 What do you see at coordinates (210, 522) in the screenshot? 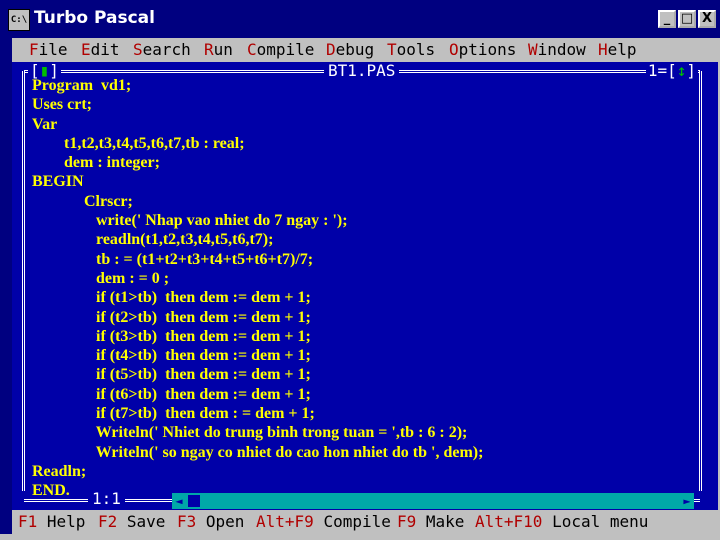
I see `status-open: F3 Open` at bounding box center [210, 522].